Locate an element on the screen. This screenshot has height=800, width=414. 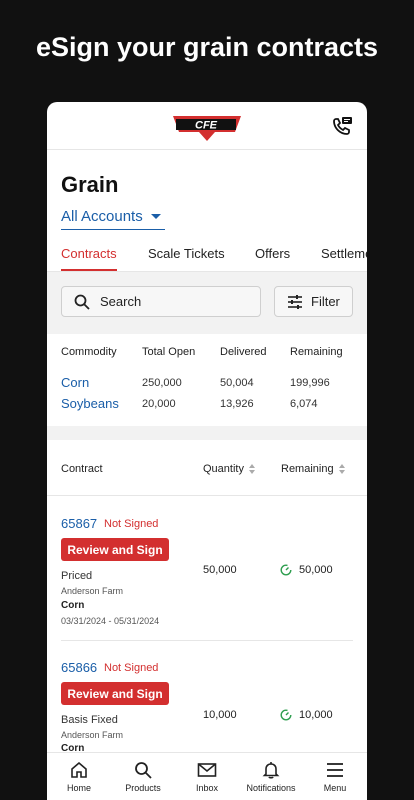
summary-commodity-link: Soybeans is located at coordinates (90, 403).